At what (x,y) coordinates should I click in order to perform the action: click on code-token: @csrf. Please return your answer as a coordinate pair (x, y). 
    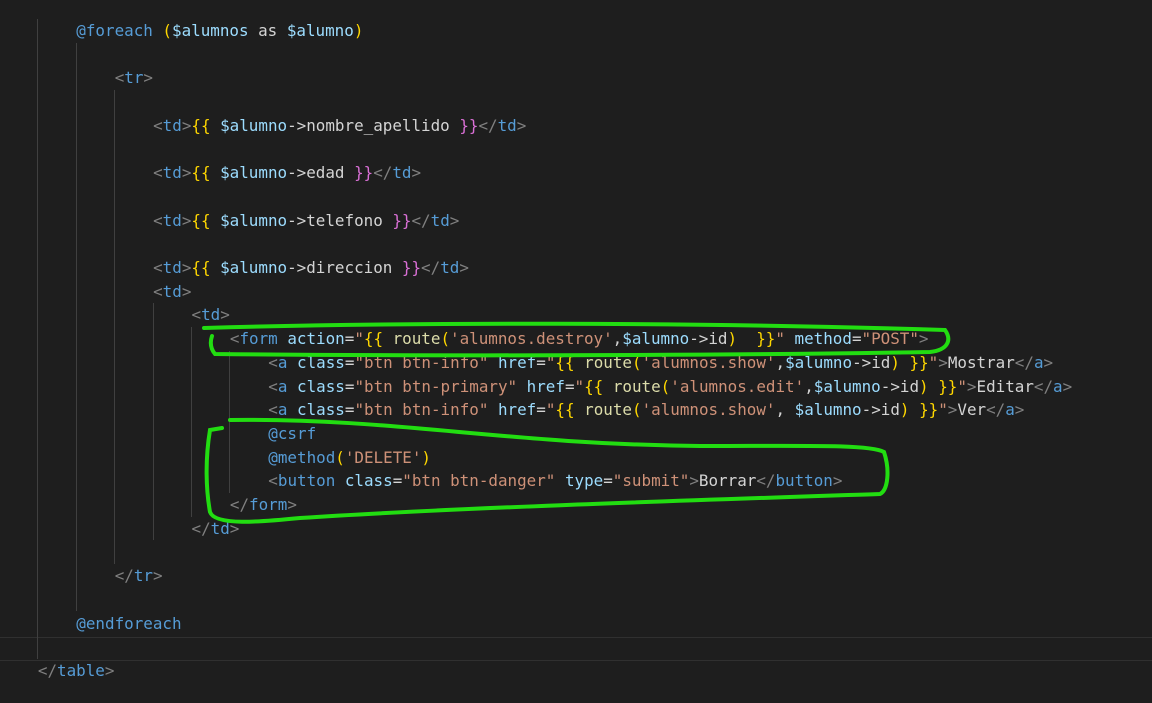
    Looking at the image, I should click on (292, 433).